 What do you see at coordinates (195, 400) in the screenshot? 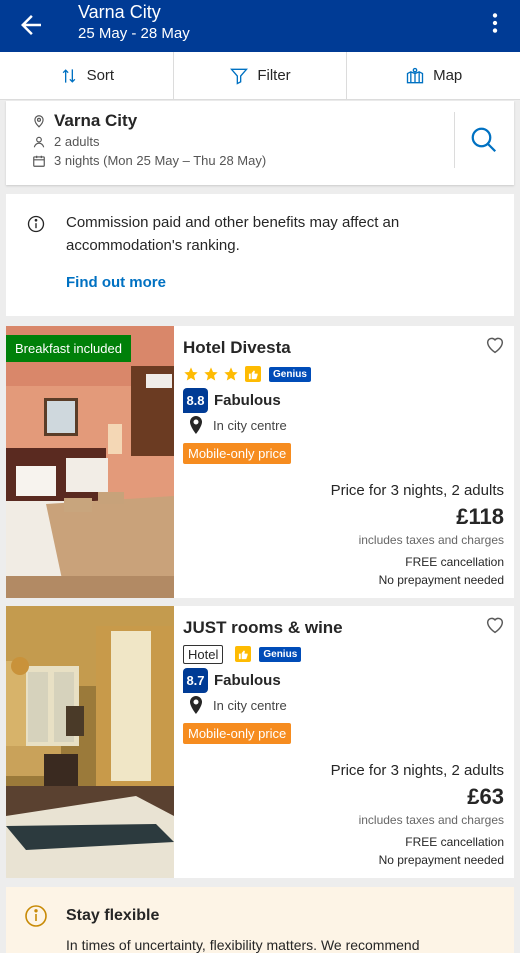
I see `score-badge: 8.8` at bounding box center [195, 400].